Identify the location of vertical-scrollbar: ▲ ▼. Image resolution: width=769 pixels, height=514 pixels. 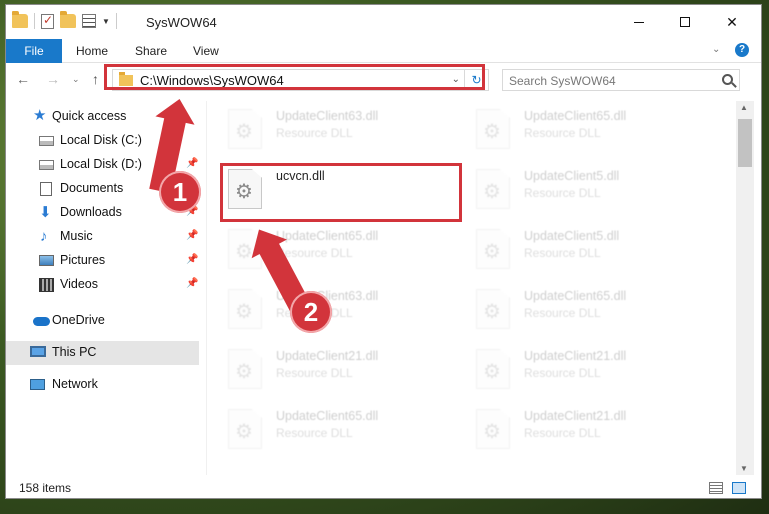
(745, 288).